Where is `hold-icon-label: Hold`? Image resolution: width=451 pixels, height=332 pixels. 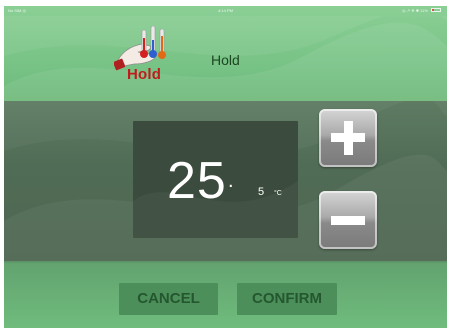
hold-icon-label: Hold is located at coordinates (144, 74).